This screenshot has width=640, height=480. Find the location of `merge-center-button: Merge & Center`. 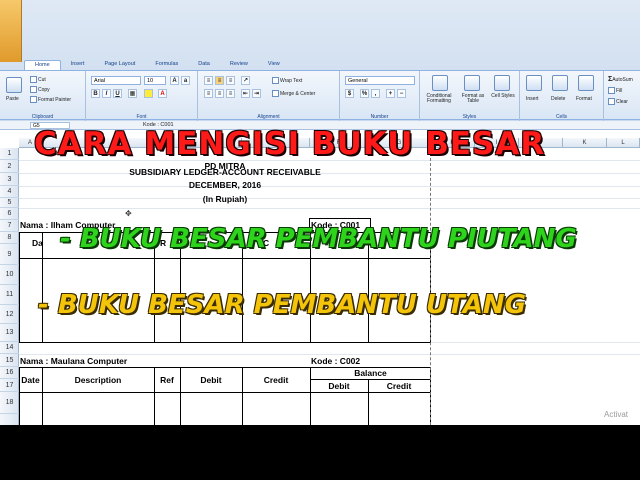

merge-center-button: Merge & Center is located at coordinates (293, 93).